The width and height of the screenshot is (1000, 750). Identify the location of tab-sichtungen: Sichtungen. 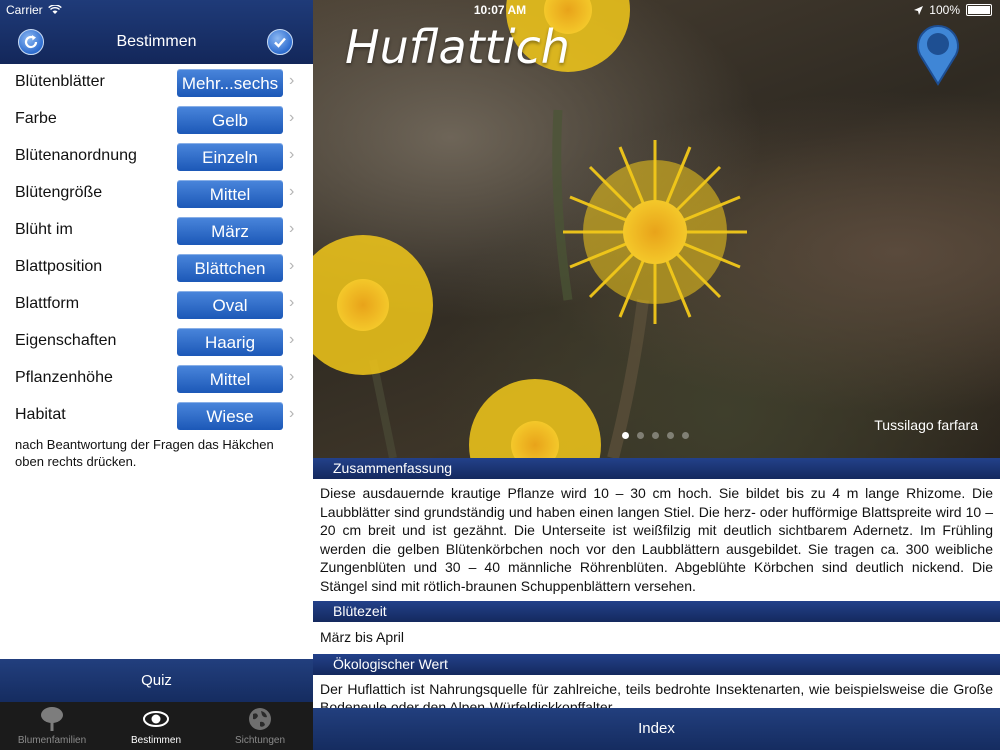
(260, 726).